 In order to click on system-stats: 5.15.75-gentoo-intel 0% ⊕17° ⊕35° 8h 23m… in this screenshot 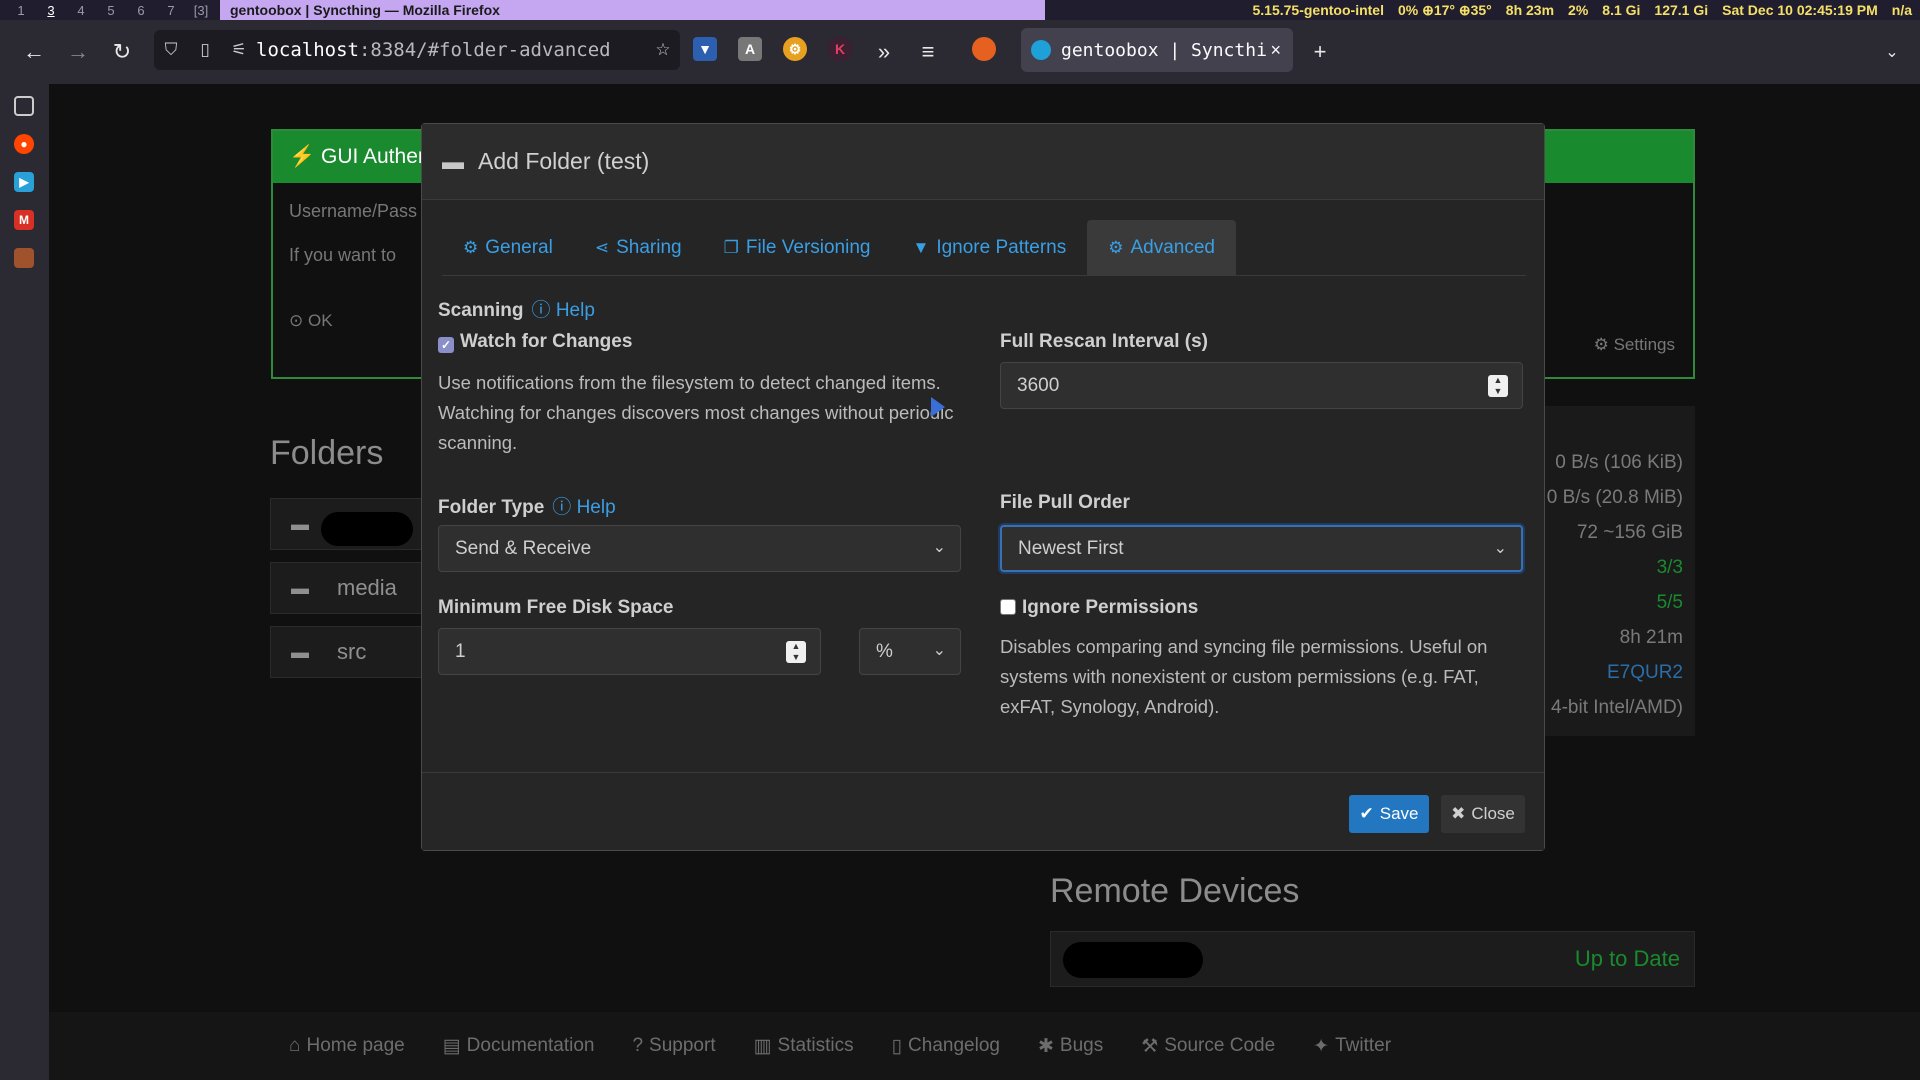, I will do `click(1485, 10)`.